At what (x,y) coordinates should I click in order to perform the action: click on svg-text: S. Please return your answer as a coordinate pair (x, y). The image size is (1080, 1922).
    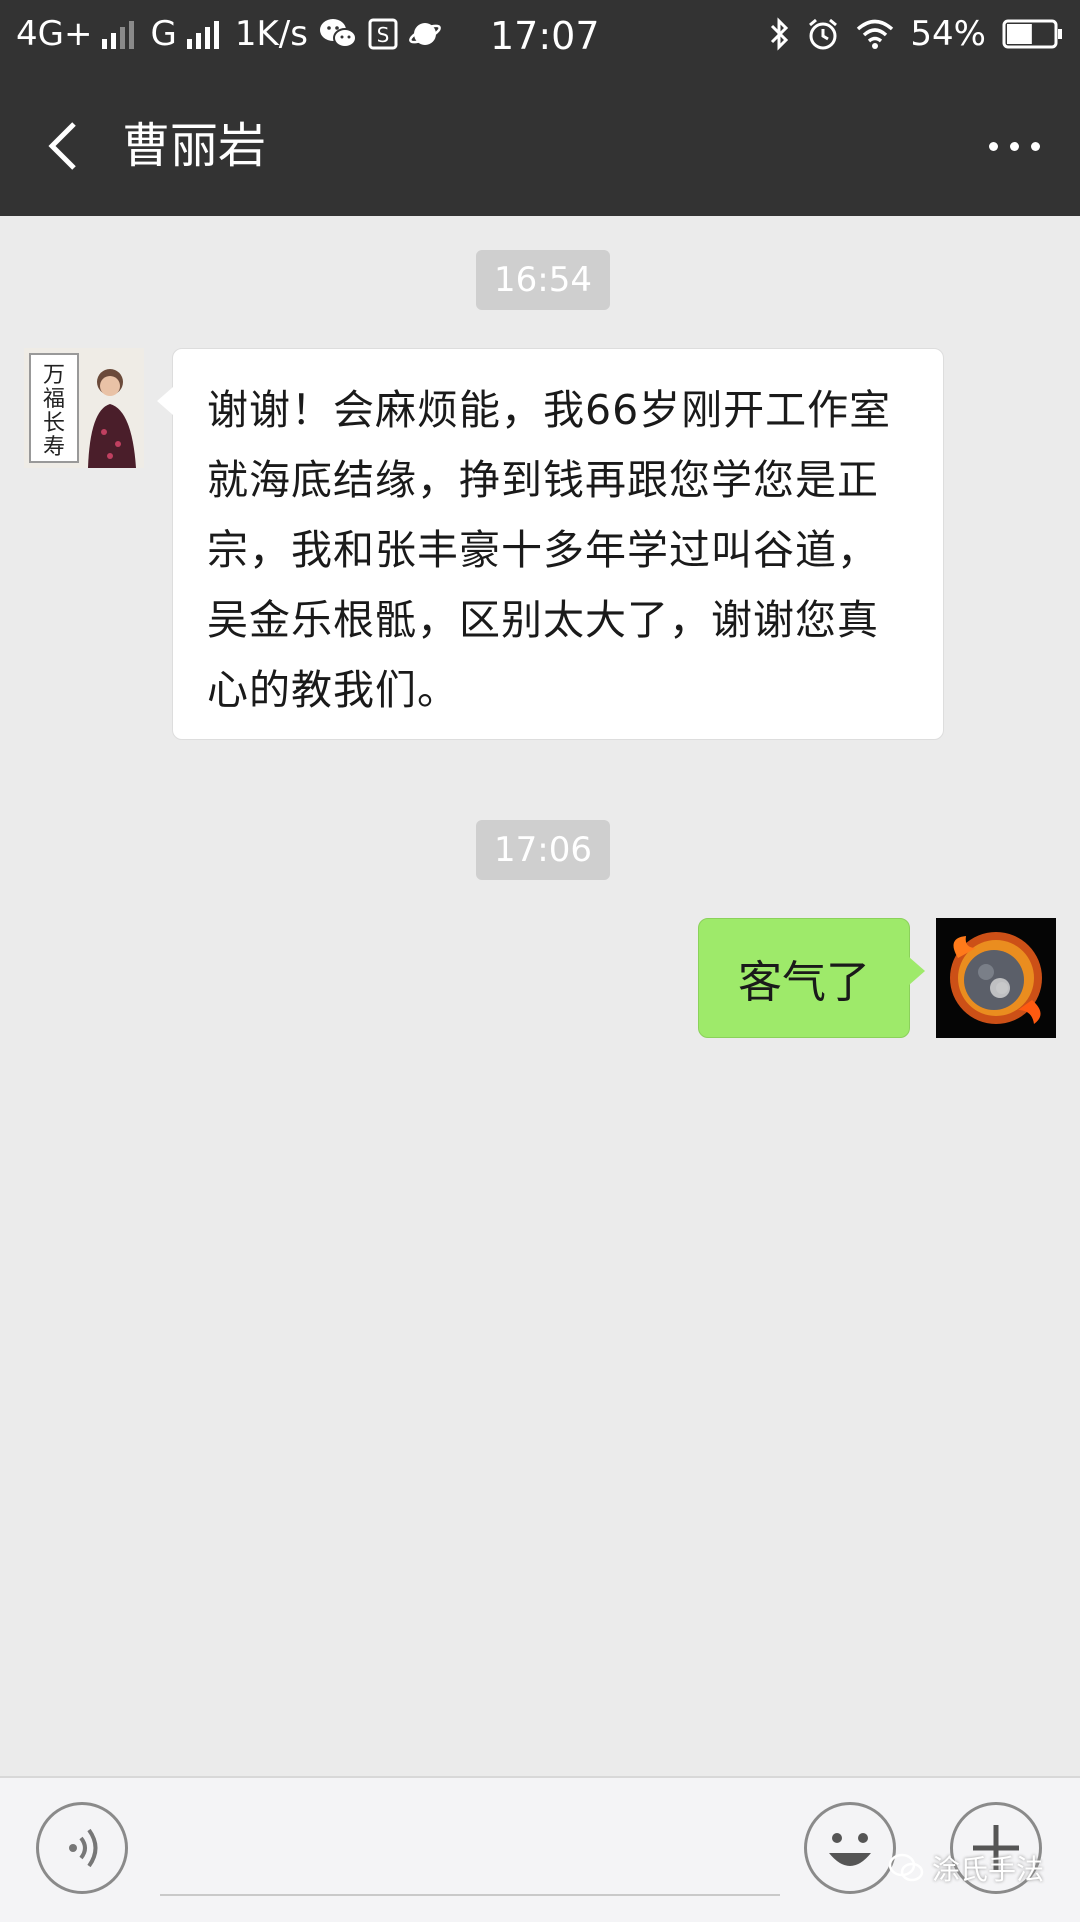
    Looking at the image, I should click on (383, 35).